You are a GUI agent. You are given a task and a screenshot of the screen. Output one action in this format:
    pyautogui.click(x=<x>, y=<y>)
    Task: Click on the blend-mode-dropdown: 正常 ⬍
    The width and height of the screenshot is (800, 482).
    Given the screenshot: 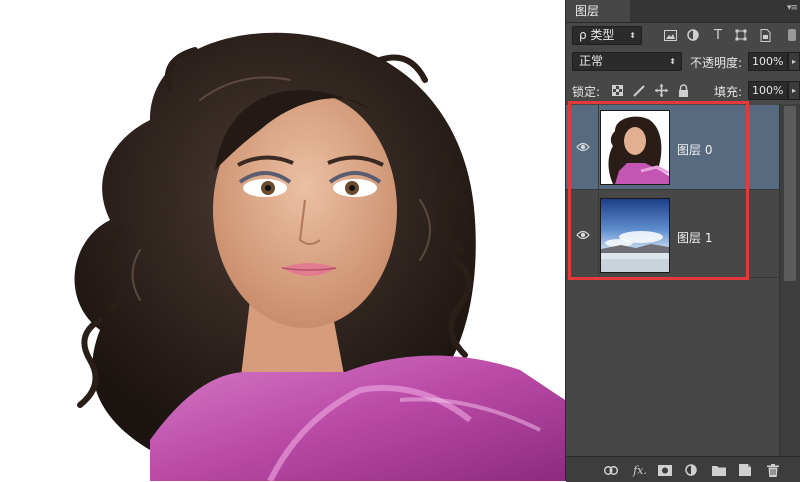 What is the action you would take?
    pyautogui.click(x=627, y=61)
    